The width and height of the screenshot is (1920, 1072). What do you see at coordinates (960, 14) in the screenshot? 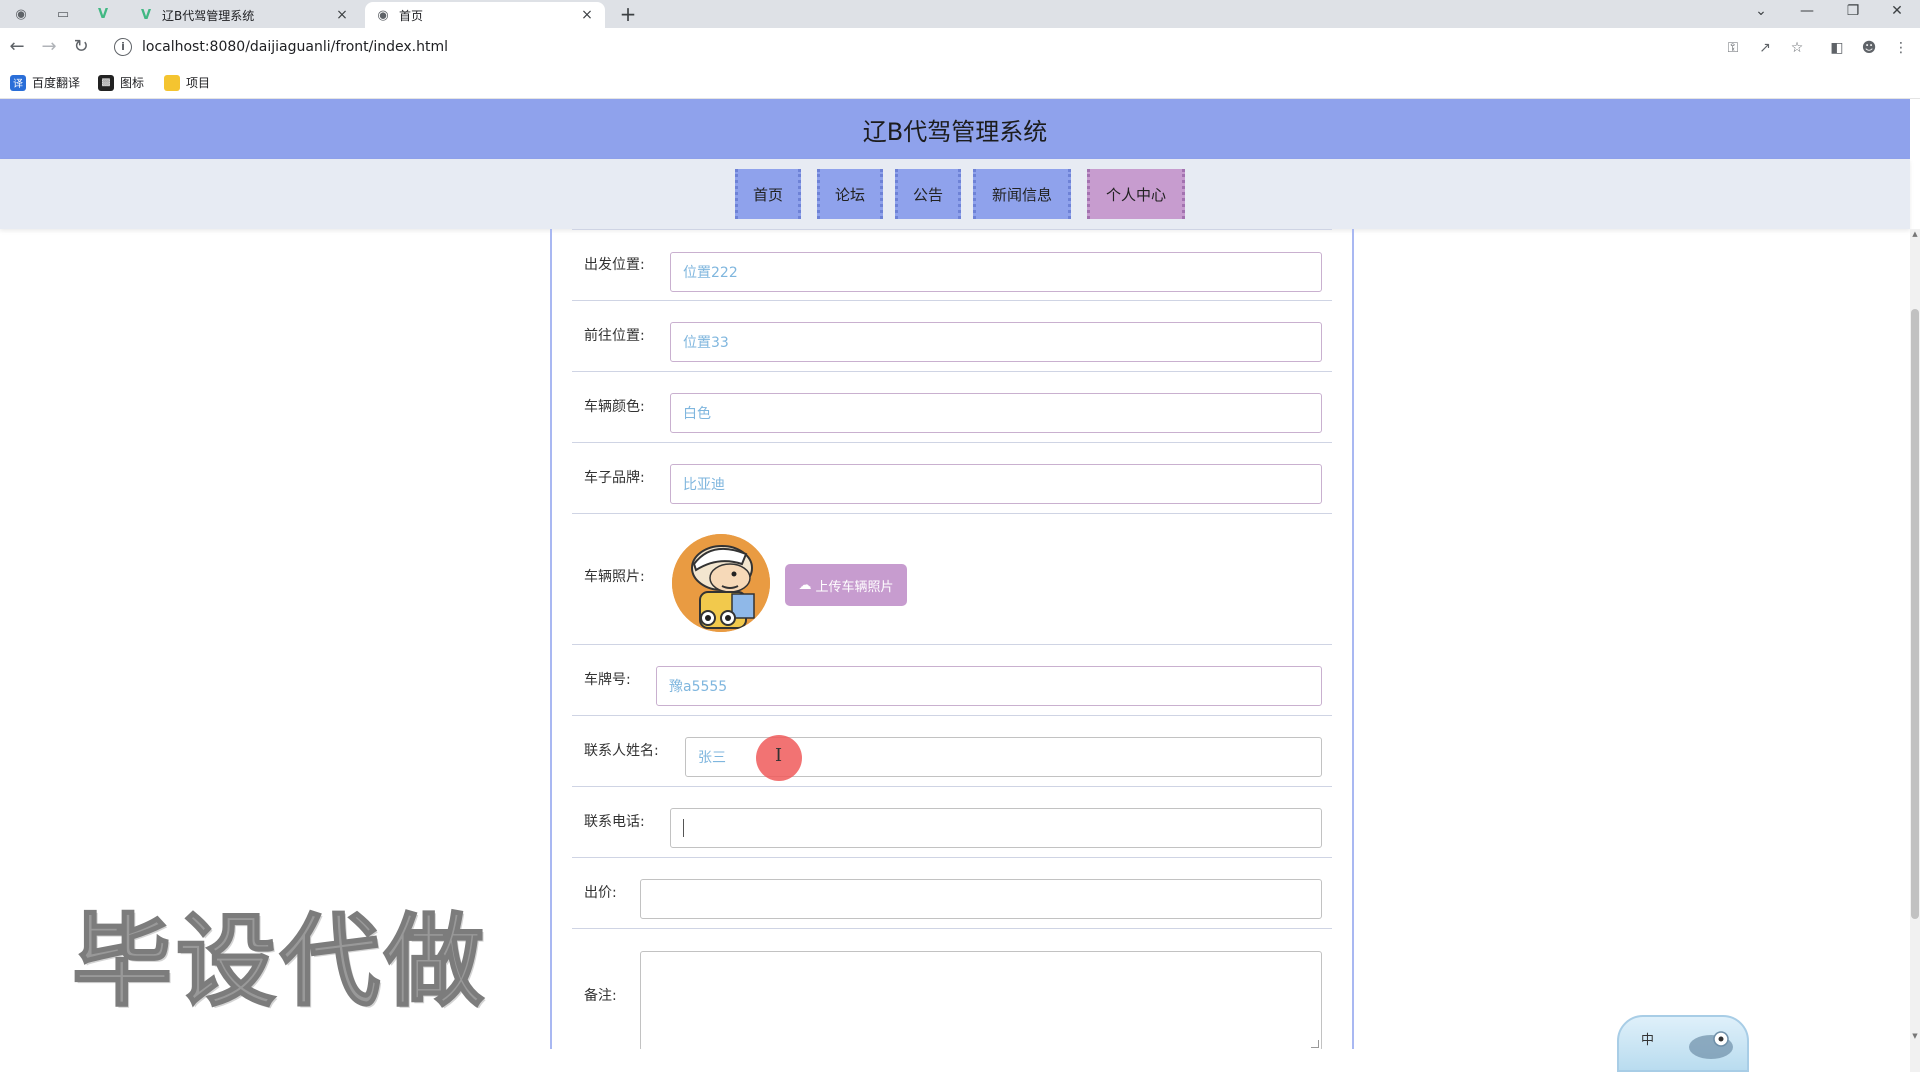
I see `browser-tab-strip: ◉ ▭ V V 辽B代驾管理系统 × ◉ 首页 × + ⌄ — ❐ ✕` at bounding box center [960, 14].